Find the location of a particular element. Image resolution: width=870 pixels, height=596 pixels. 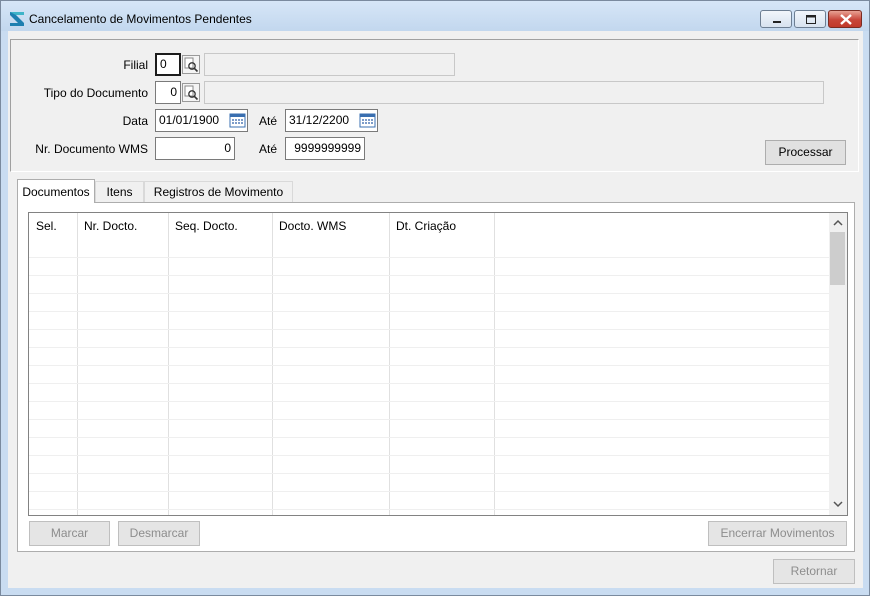

grid-column-sel: Sel. is located at coordinates (53, 364).